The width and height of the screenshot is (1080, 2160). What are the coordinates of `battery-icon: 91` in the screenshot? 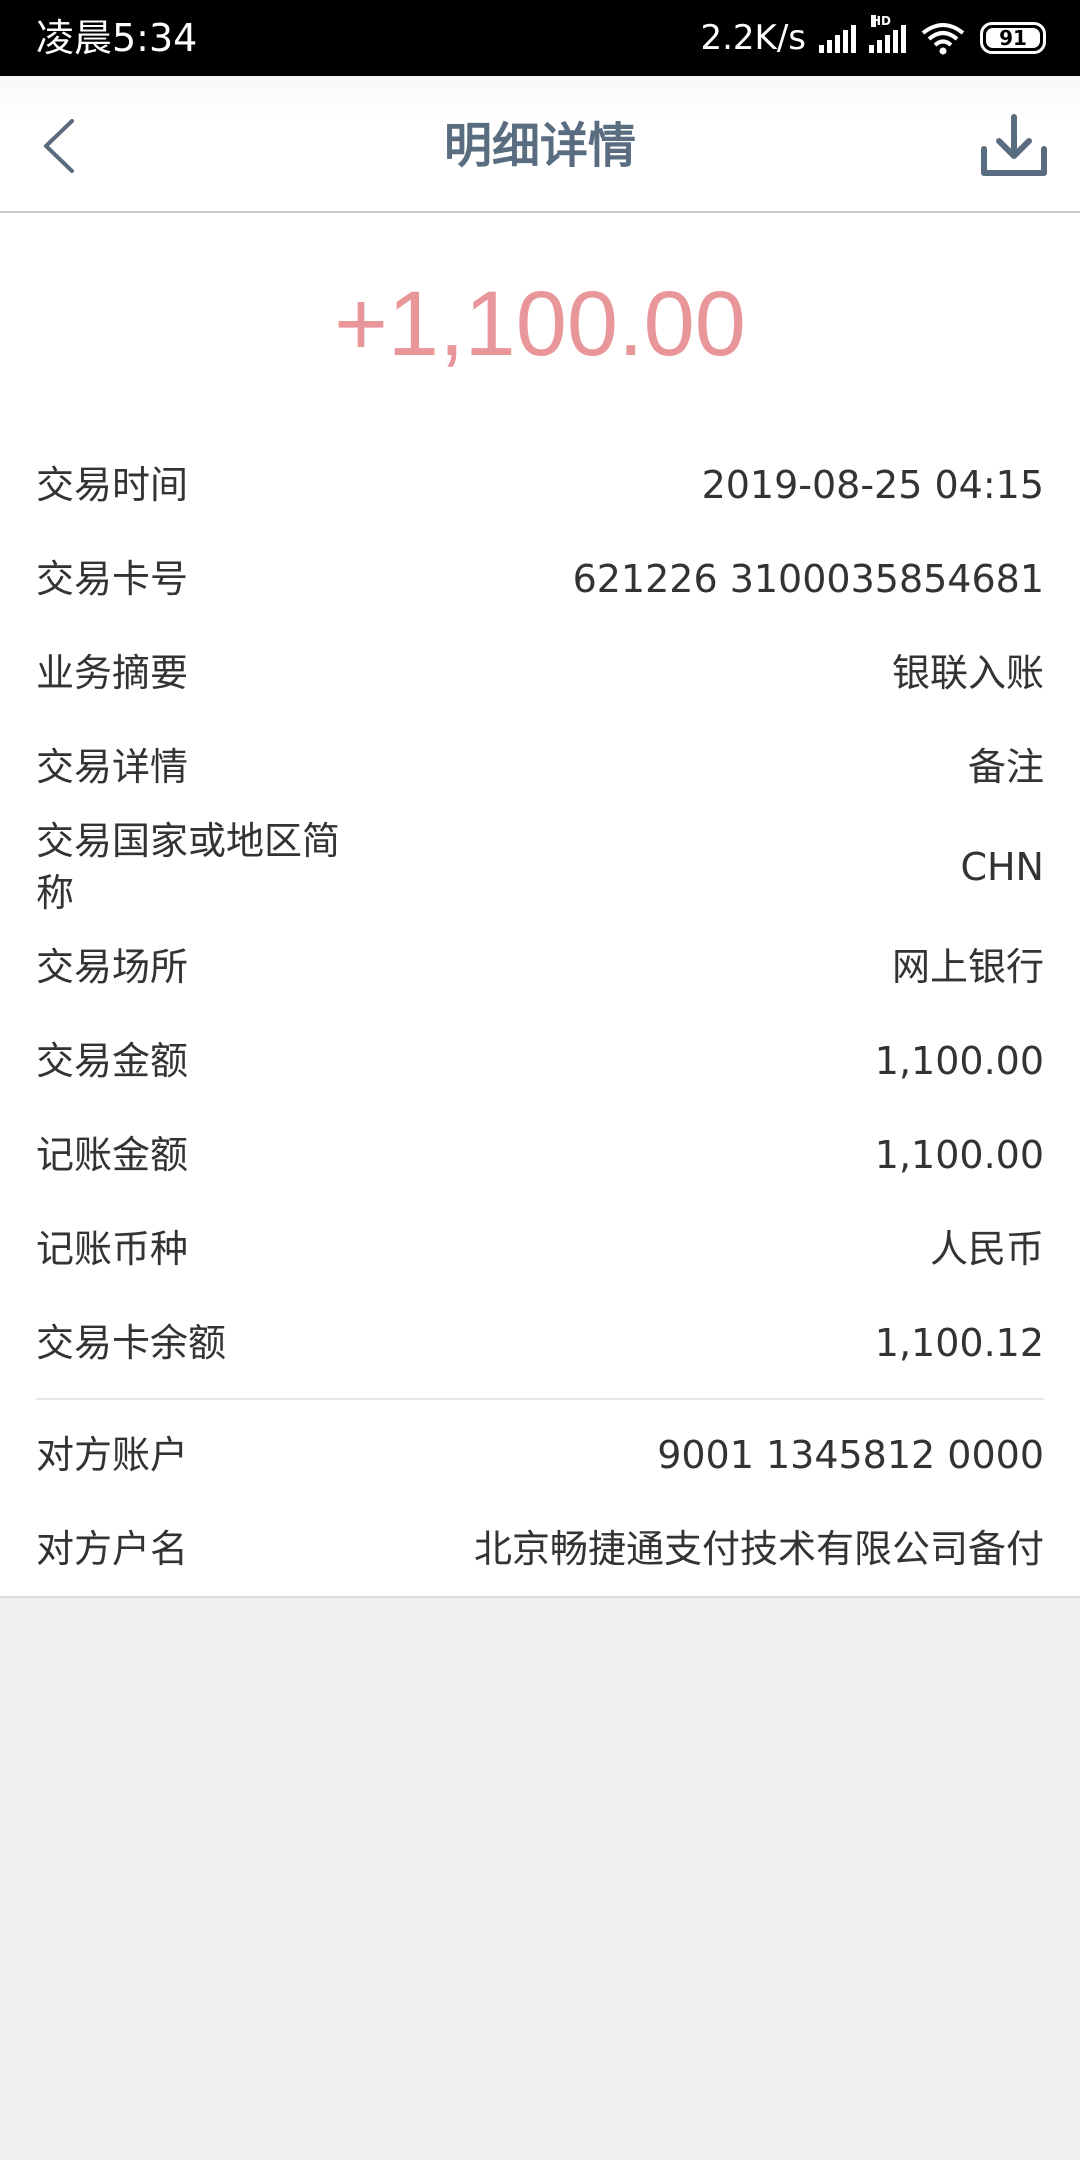 It's located at (1013, 38).